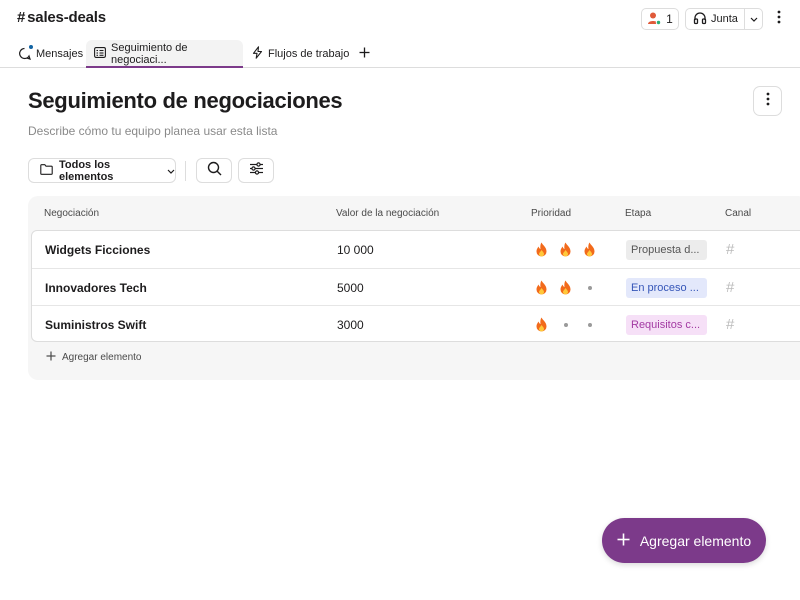 This screenshot has width=800, height=600. I want to click on tab-messages: Mensajes, so click(50, 53).